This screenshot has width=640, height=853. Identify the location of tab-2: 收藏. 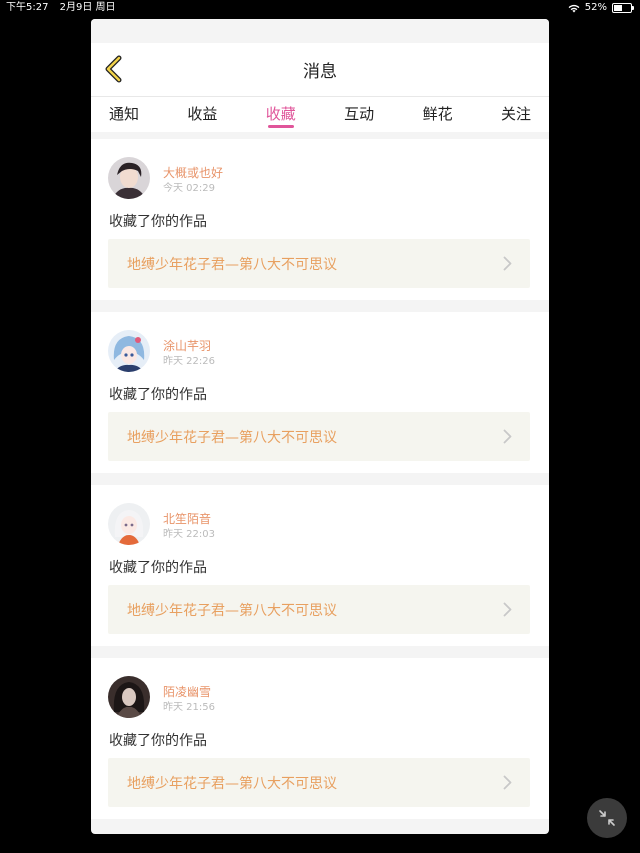
(280, 112).